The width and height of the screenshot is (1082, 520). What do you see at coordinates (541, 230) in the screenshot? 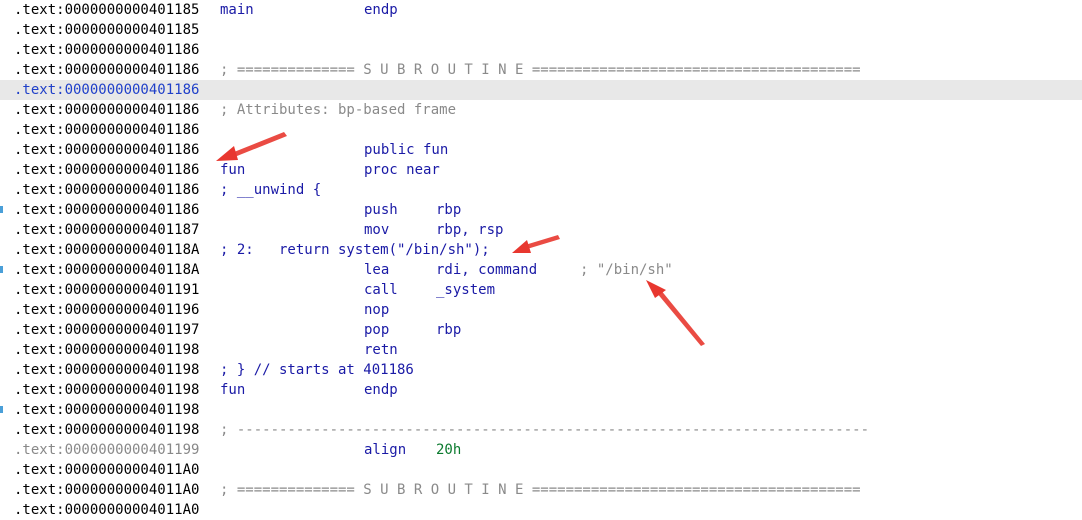
I see `listing-line: .text:0000000000401187 mov rbp, rsp` at bounding box center [541, 230].